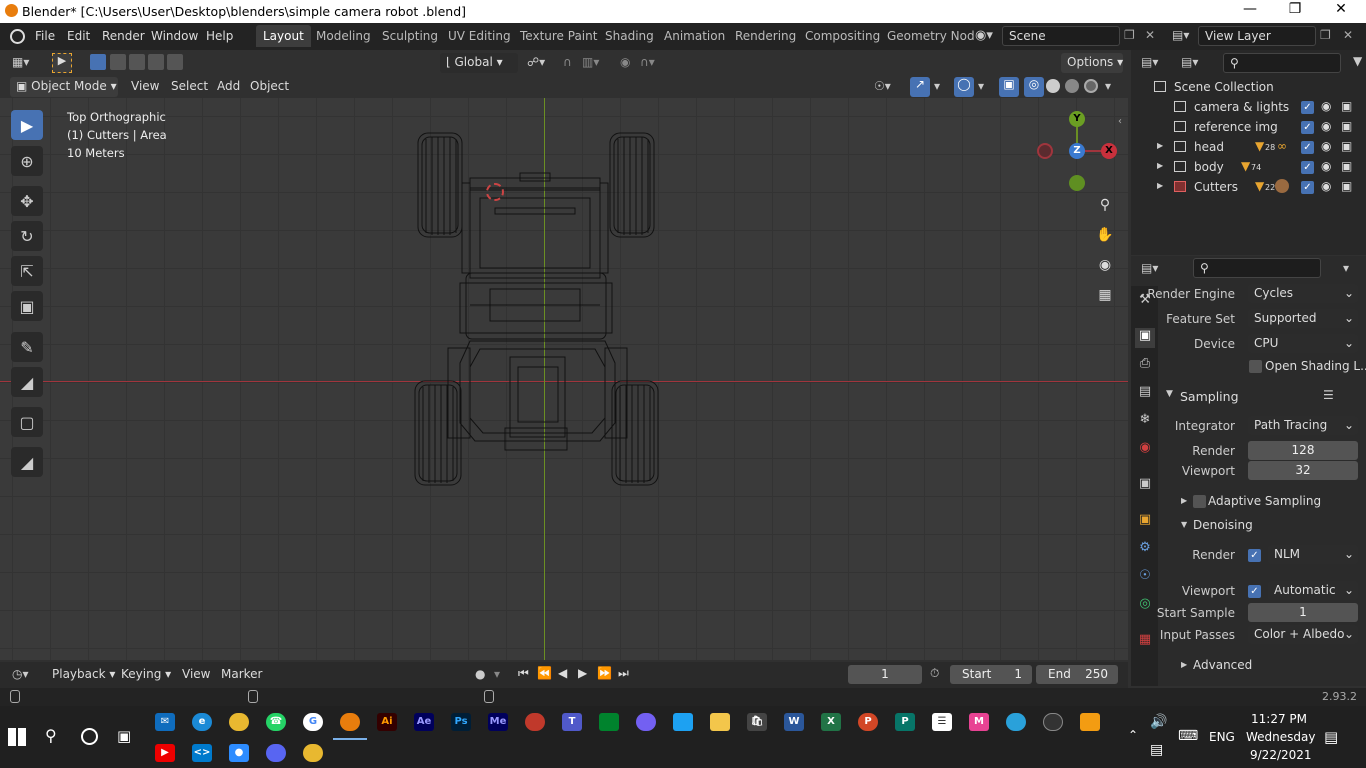 The image size is (1366, 768). What do you see at coordinates (27, 236) in the screenshot?
I see `rotate-tool: ↻` at bounding box center [27, 236].